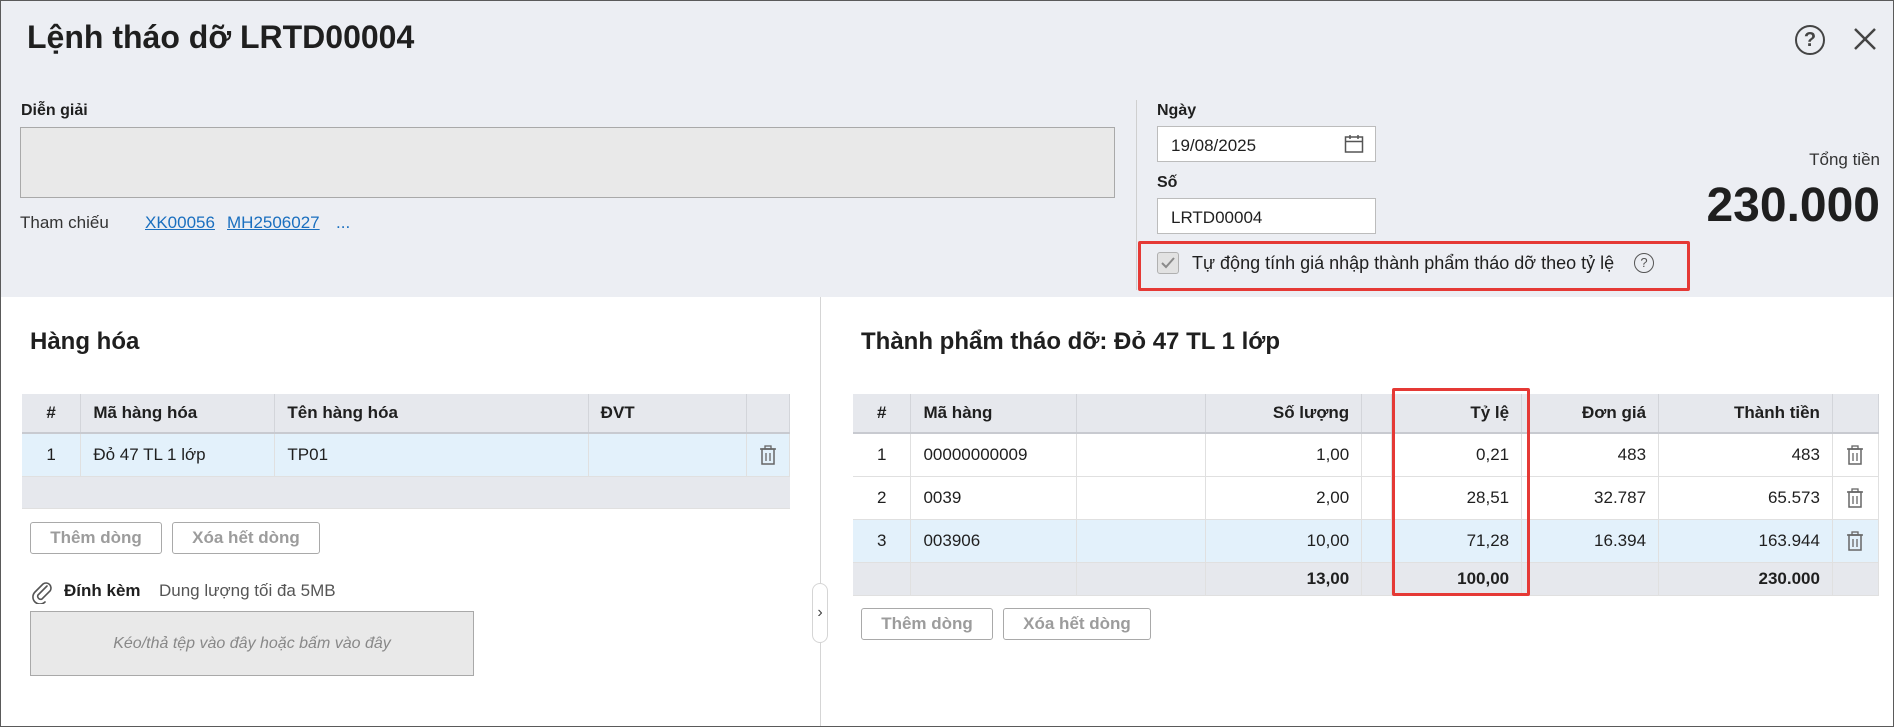 The height and width of the screenshot is (727, 1894). I want to click on goods-unit-cell, so click(667, 455).